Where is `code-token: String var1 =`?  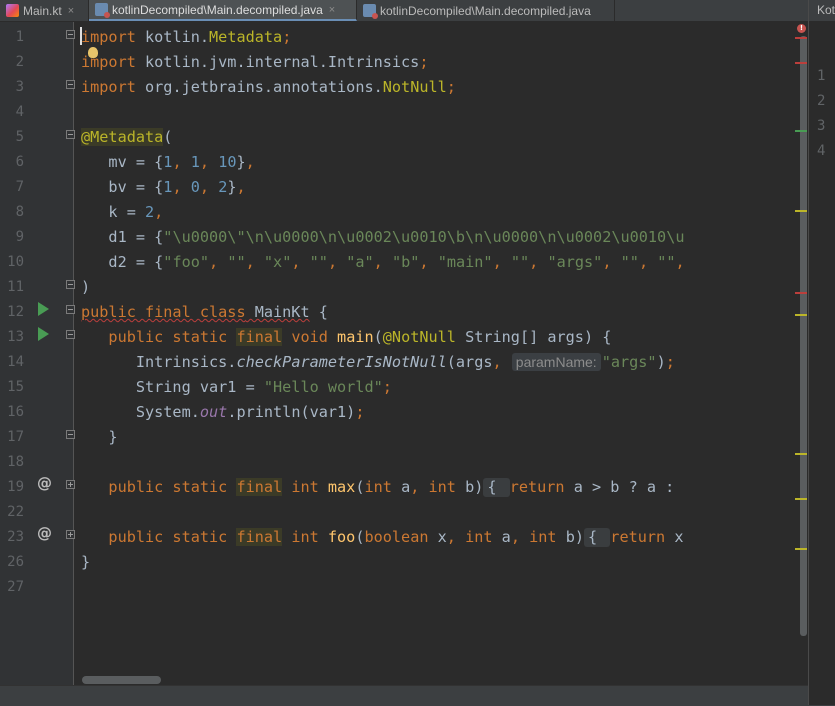
code-token: String var1 = is located at coordinates (172, 387).